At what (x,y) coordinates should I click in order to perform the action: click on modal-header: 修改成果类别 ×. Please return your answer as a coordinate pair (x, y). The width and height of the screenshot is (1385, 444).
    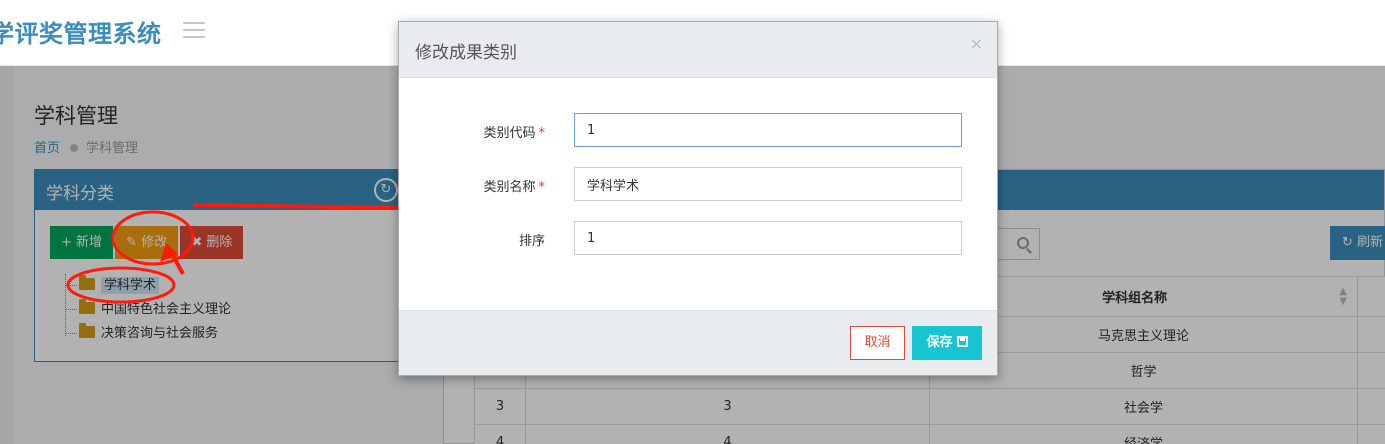
    Looking at the image, I should click on (698, 50).